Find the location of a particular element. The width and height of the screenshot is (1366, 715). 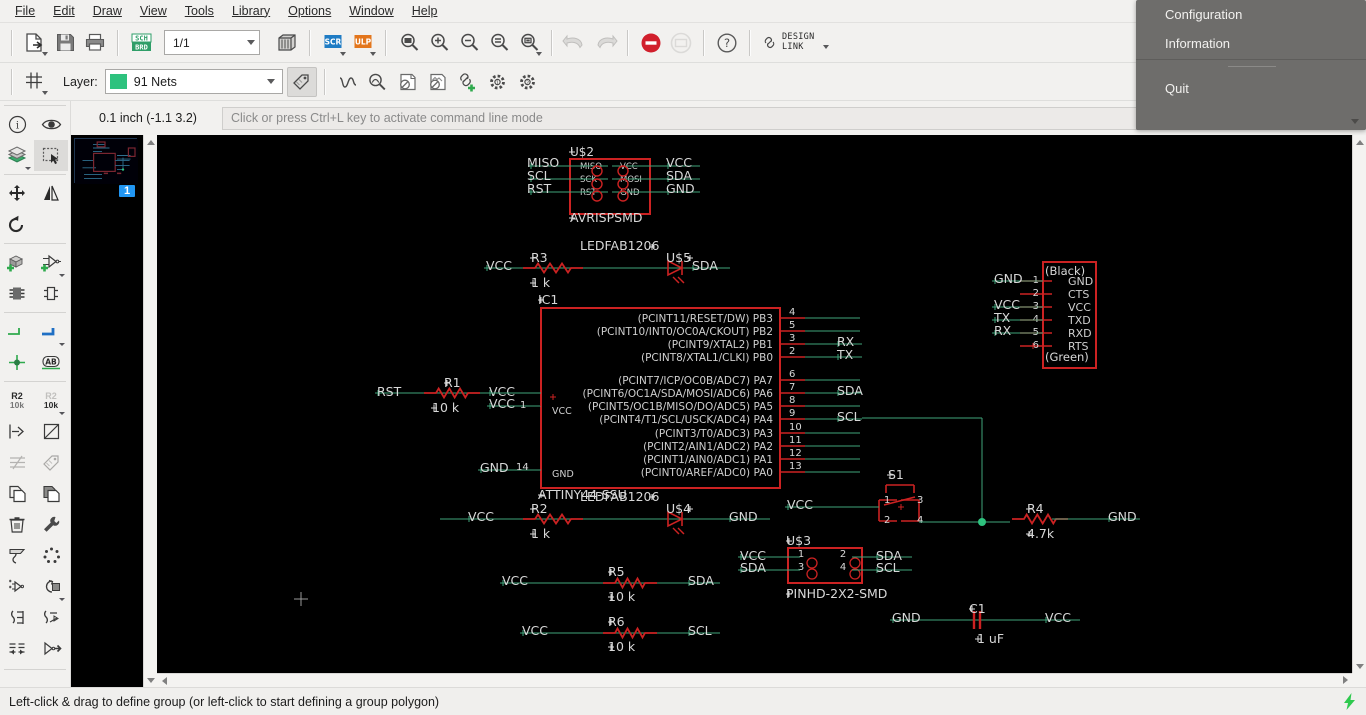

zoom-in-button is located at coordinates (439, 43).